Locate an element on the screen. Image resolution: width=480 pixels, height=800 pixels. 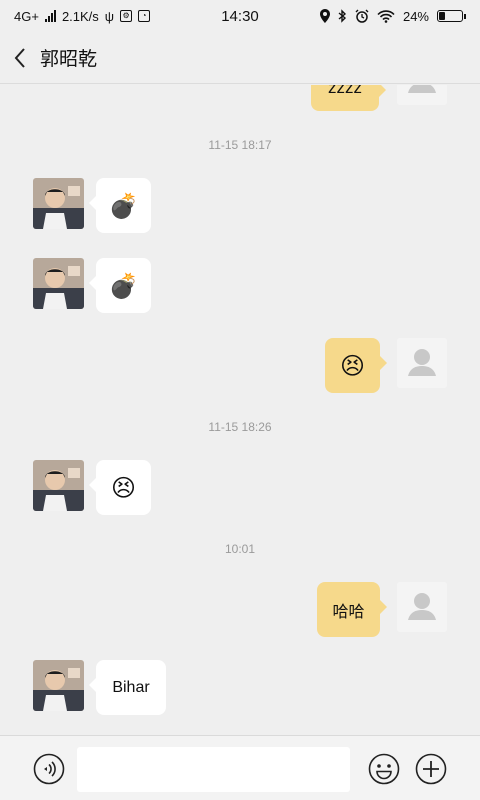
message-timestamp: 11-15 18:17 is located at coordinates (240, 145).